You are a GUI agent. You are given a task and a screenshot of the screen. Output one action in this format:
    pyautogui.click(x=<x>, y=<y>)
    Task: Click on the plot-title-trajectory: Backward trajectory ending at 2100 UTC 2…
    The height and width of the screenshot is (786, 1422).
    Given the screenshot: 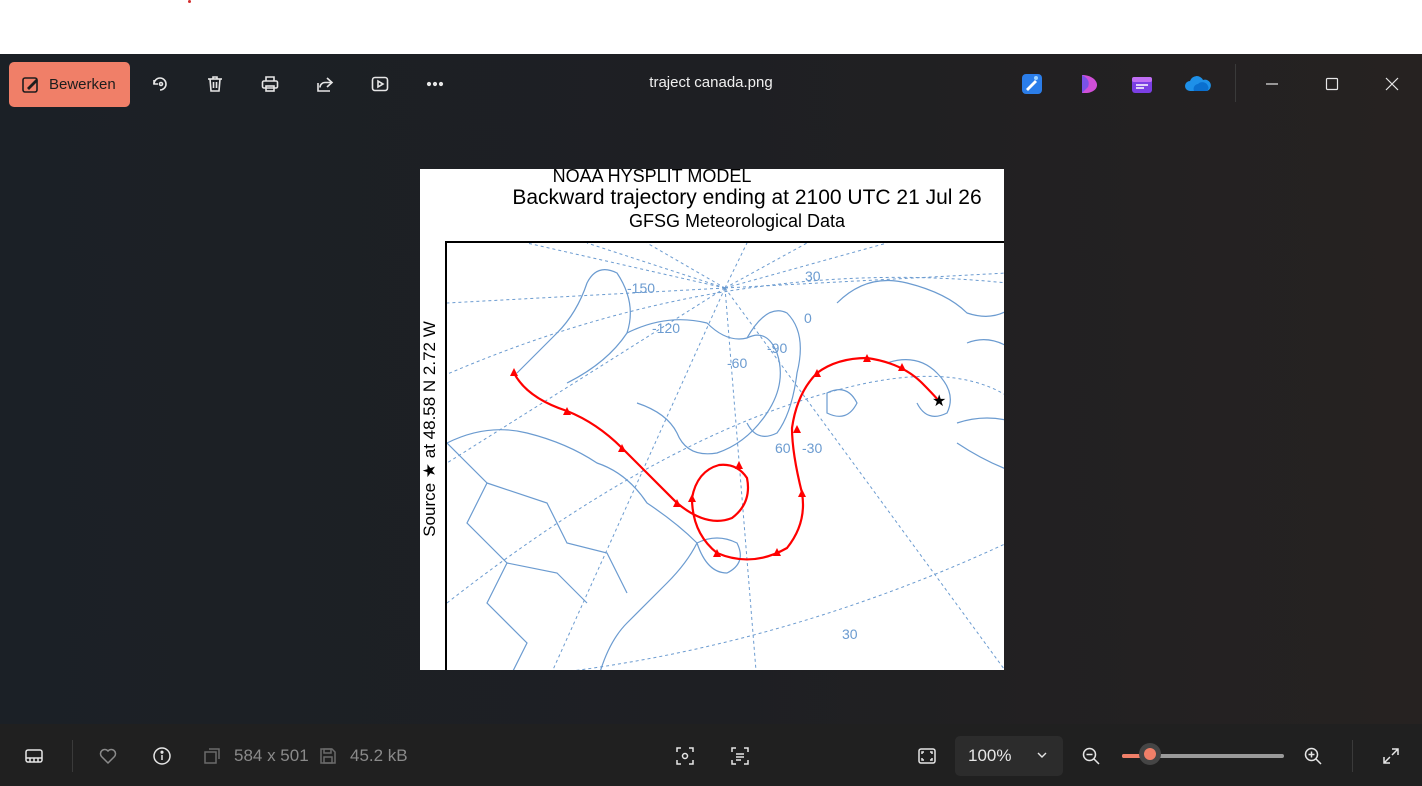 What is the action you would take?
    pyautogui.click(x=747, y=197)
    